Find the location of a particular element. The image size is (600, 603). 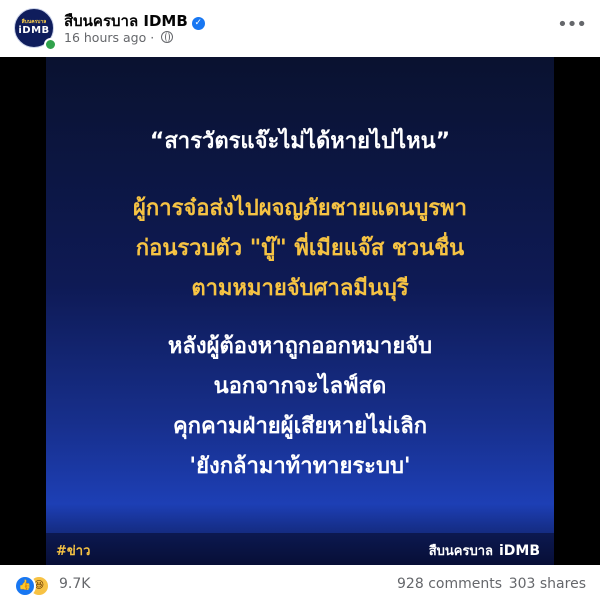

poster-brand: สืบนครบาล iDMB is located at coordinates (484, 550).